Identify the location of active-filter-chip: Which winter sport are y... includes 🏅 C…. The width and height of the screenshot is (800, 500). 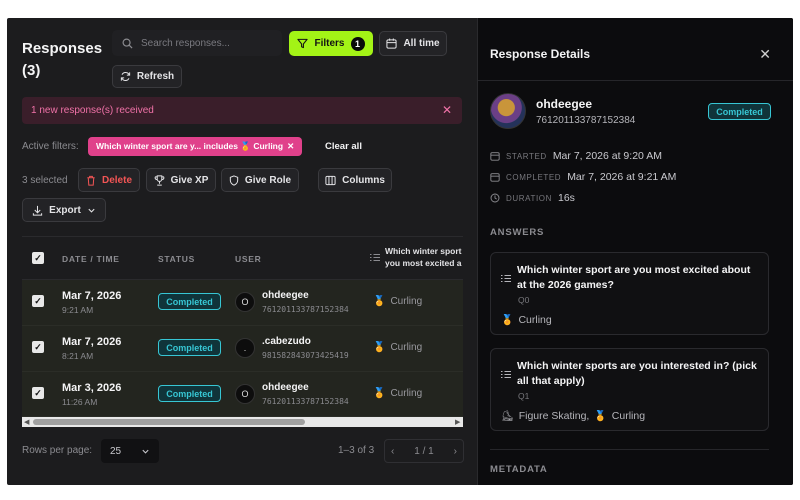
(195, 146).